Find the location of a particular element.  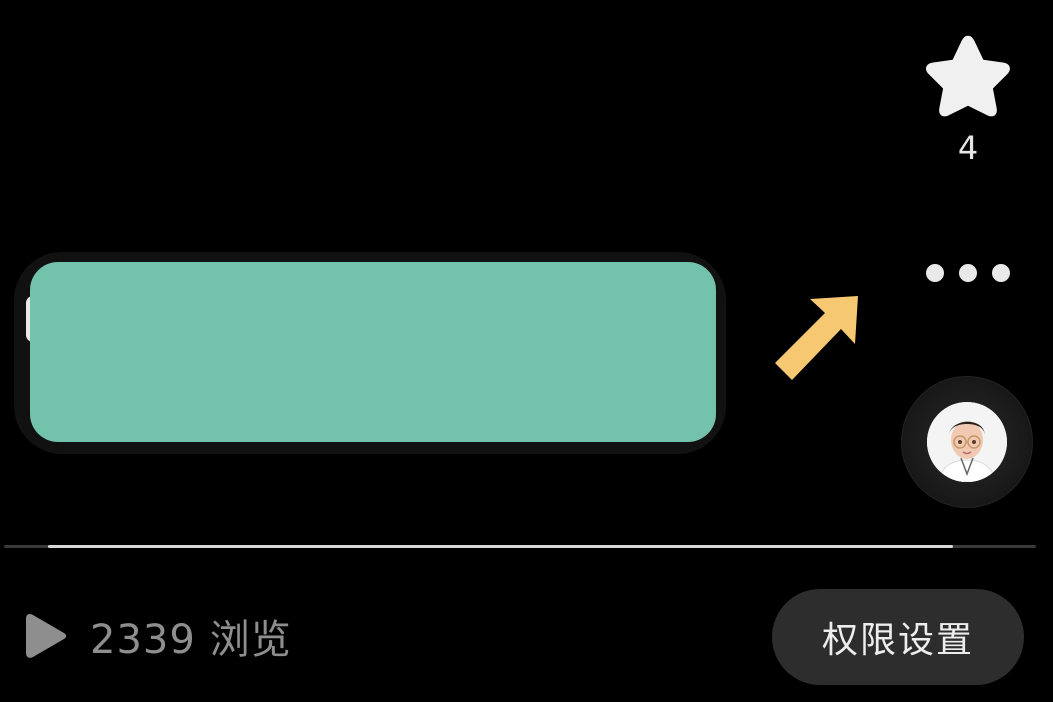

view-count: 2339 浏览 is located at coordinates (165, 636).